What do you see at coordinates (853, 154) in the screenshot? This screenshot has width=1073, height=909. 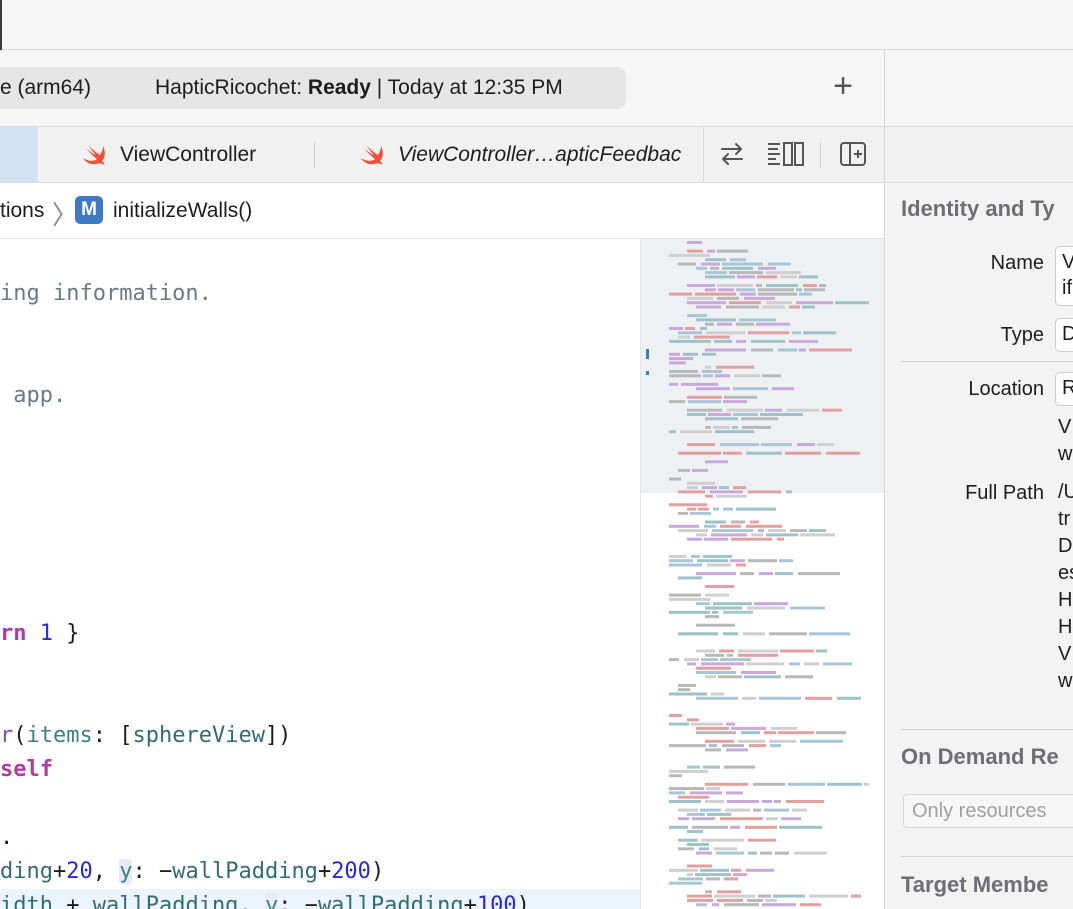 I see `add-editor-icon` at bounding box center [853, 154].